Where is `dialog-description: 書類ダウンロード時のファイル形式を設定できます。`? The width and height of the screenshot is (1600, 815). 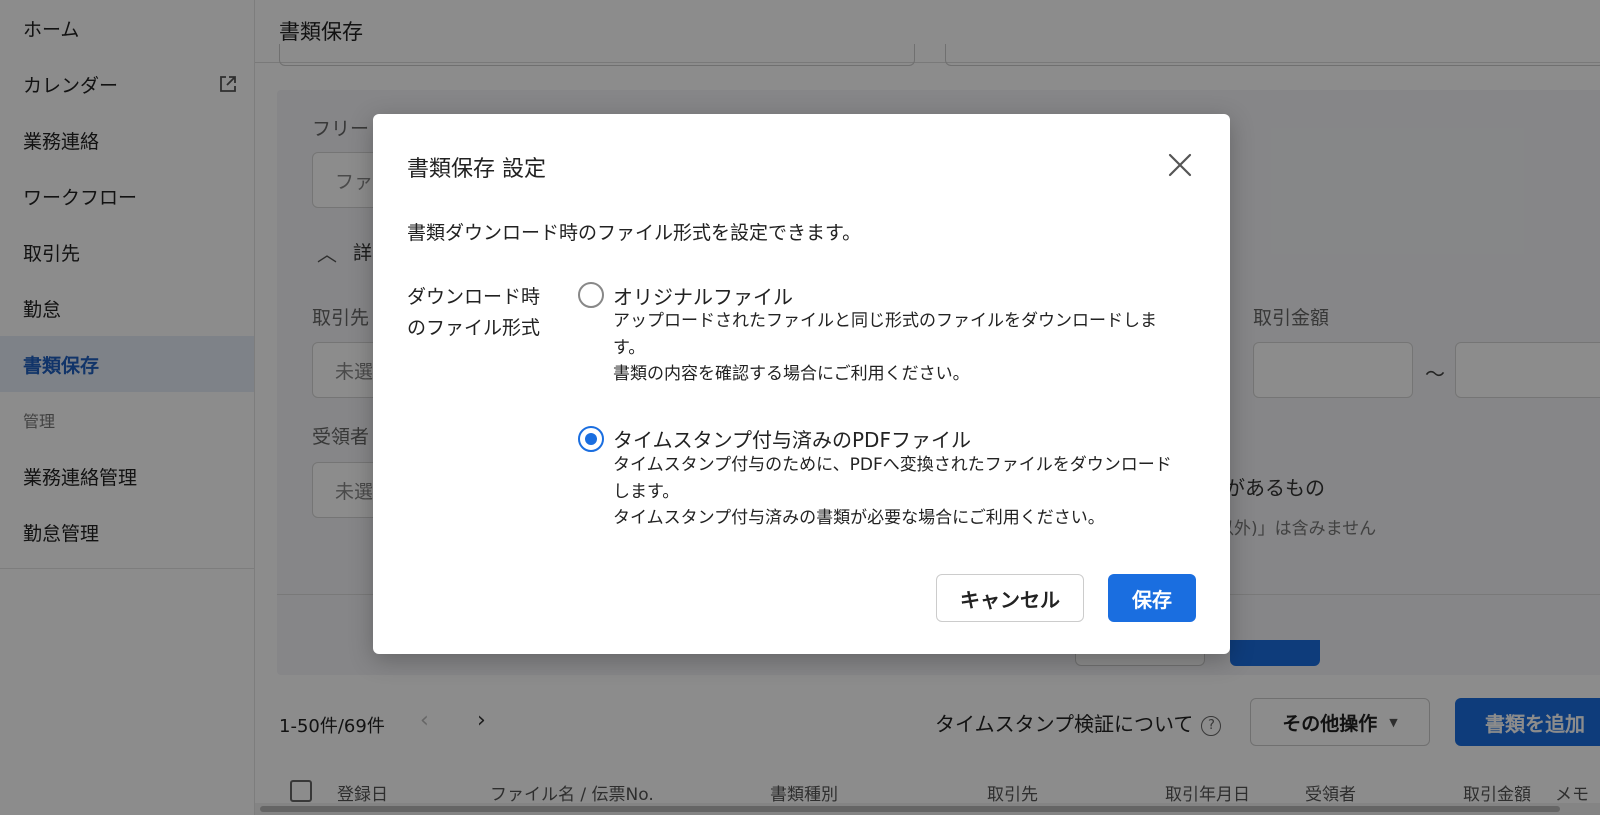 dialog-description: 書類ダウンロード時のファイル形式を設定できます。 is located at coordinates (634, 233).